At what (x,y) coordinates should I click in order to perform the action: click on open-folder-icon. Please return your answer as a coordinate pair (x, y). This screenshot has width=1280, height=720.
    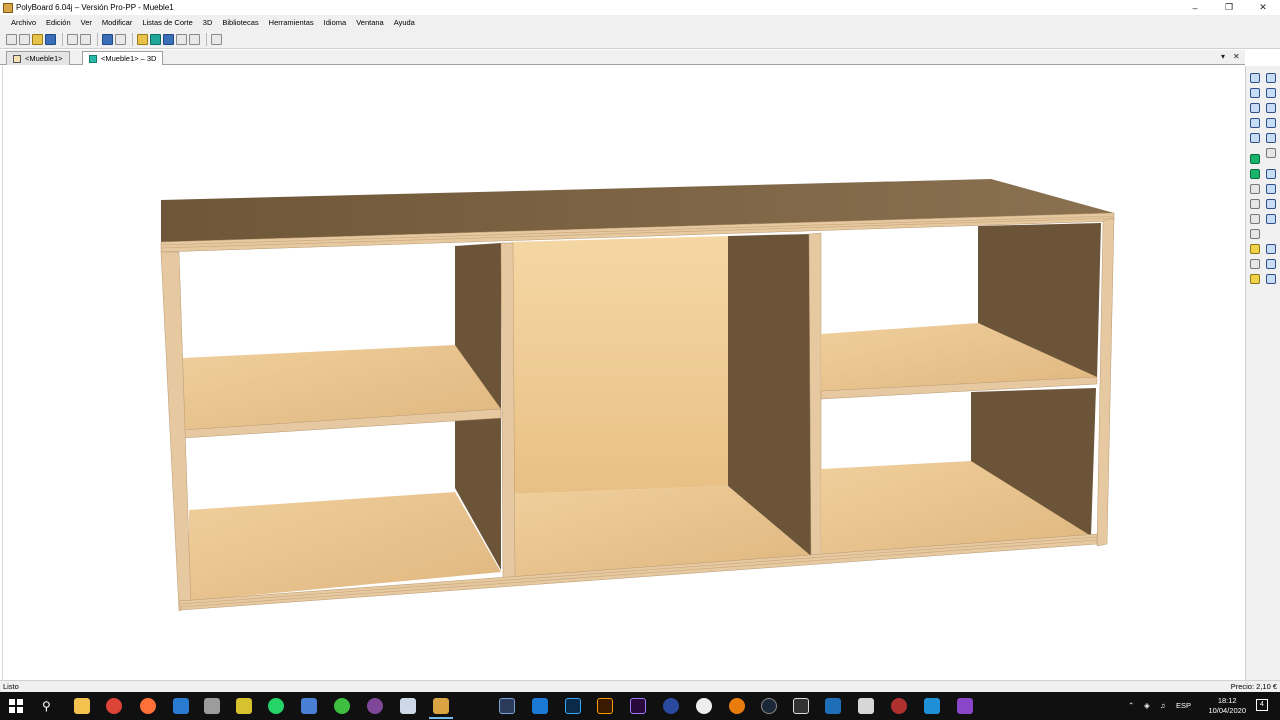
    Looking at the image, I should click on (37, 39).